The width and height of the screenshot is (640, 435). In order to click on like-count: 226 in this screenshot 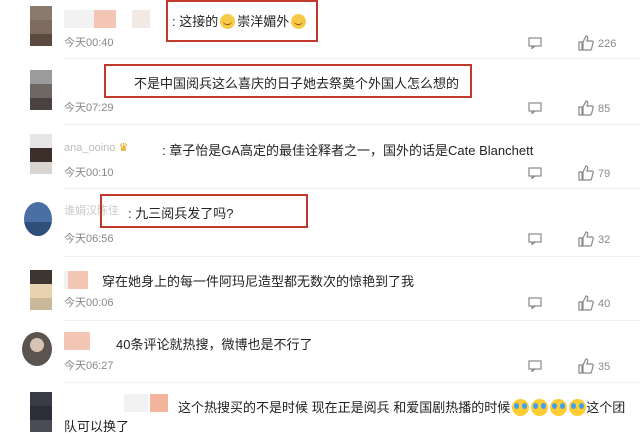, I will do `click(607, 44)`.